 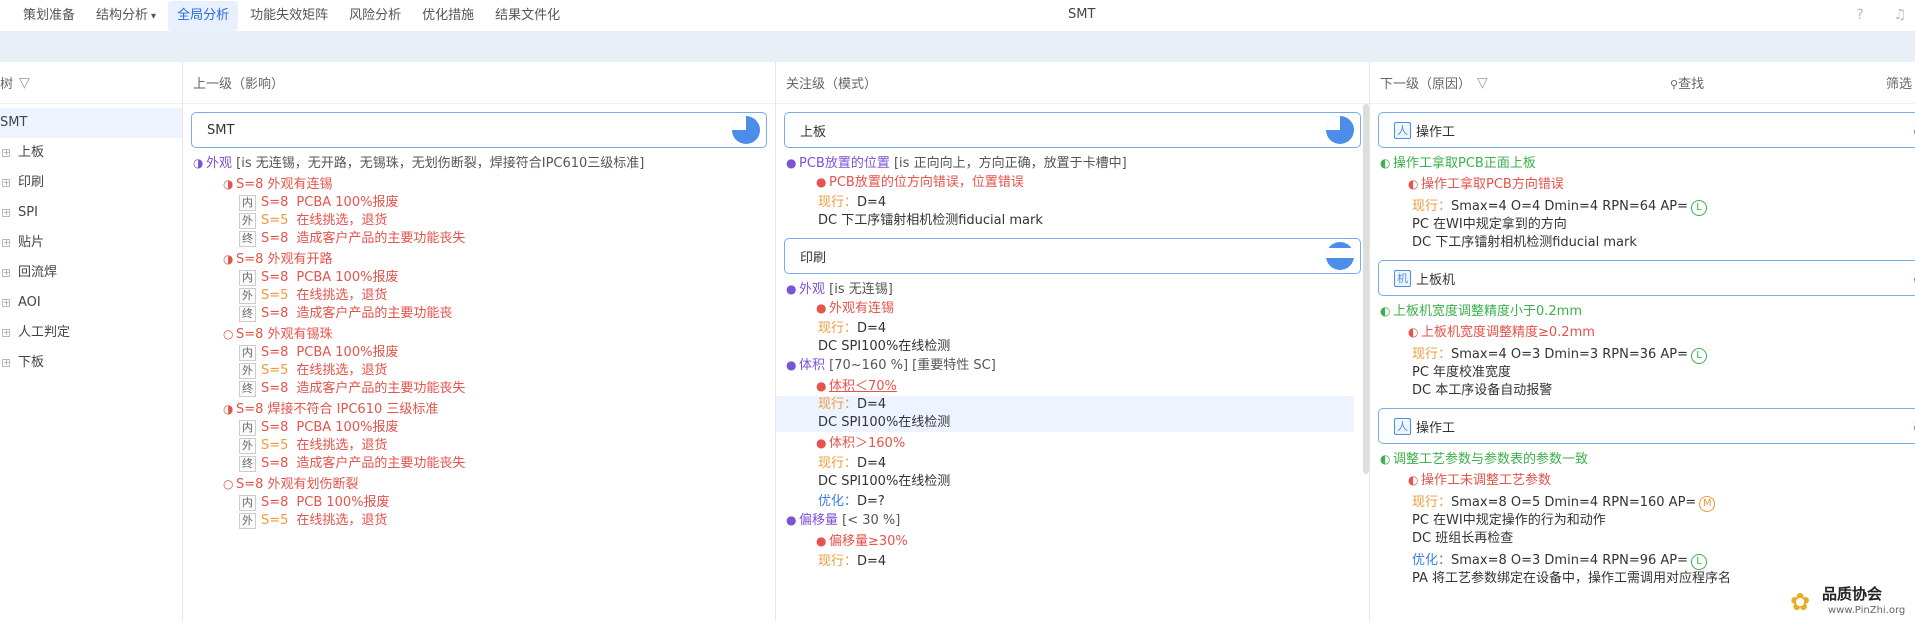 I want to click on tree-list: SMT + 上板 + 印刷 + SPI + 贴片 + 回流焊 + AOI + 人工判定 + 下板, so click(x=91, y=241).